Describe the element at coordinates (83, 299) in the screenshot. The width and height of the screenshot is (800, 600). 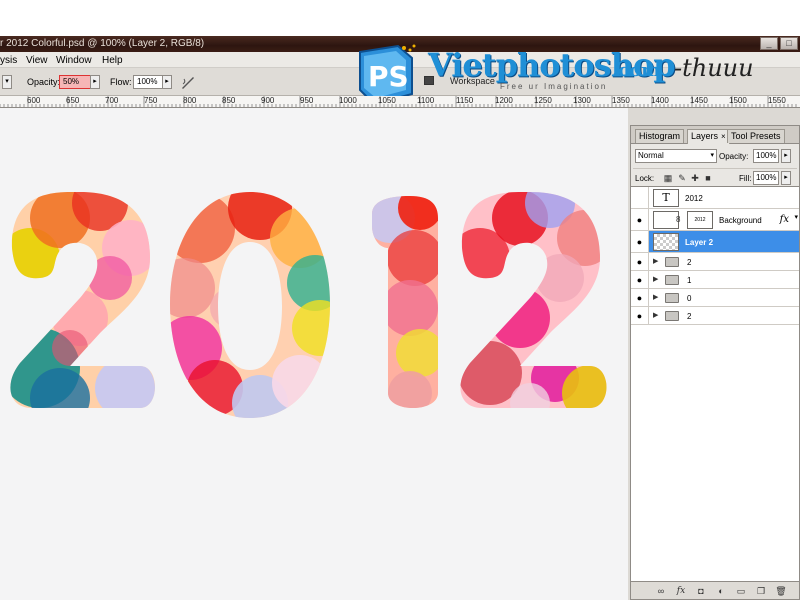
I see `digit-2-left` at that location.